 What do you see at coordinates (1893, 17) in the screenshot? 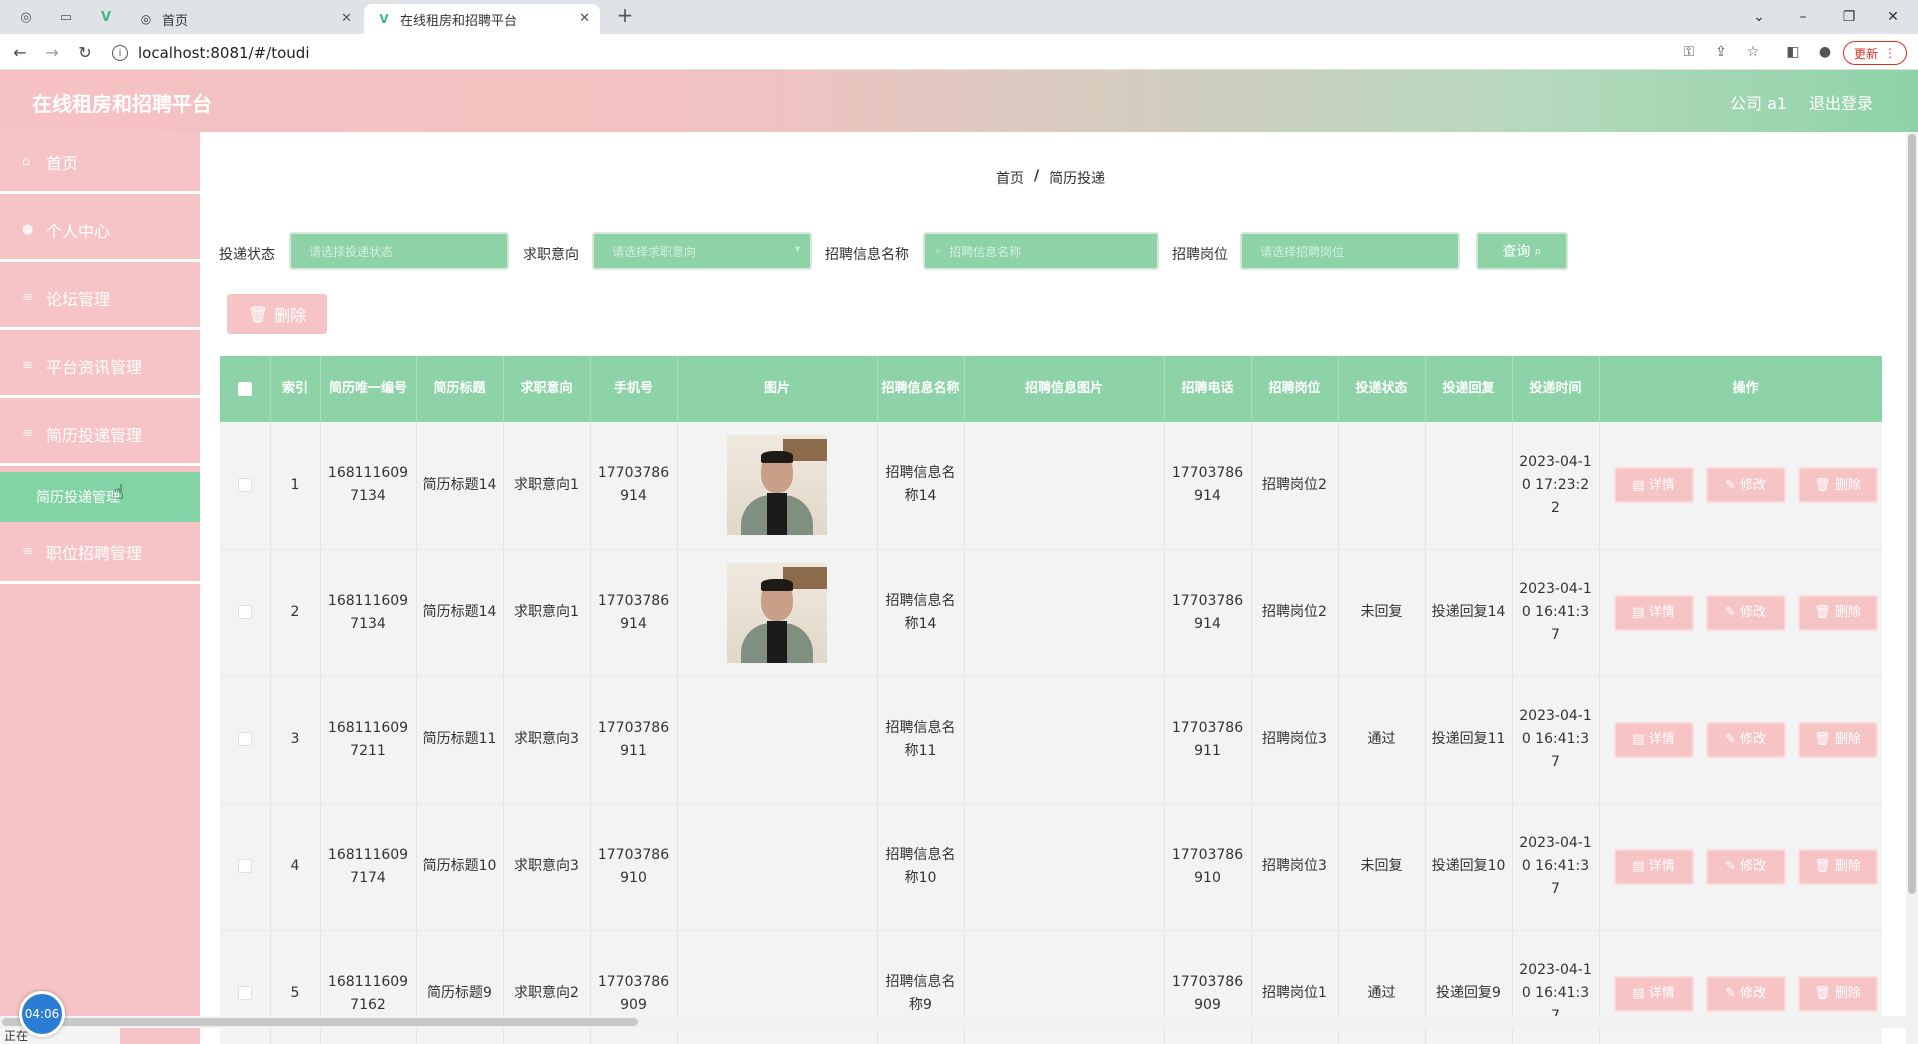
I see `close-window-icon: ✕` at bounding box center [1893, 17].